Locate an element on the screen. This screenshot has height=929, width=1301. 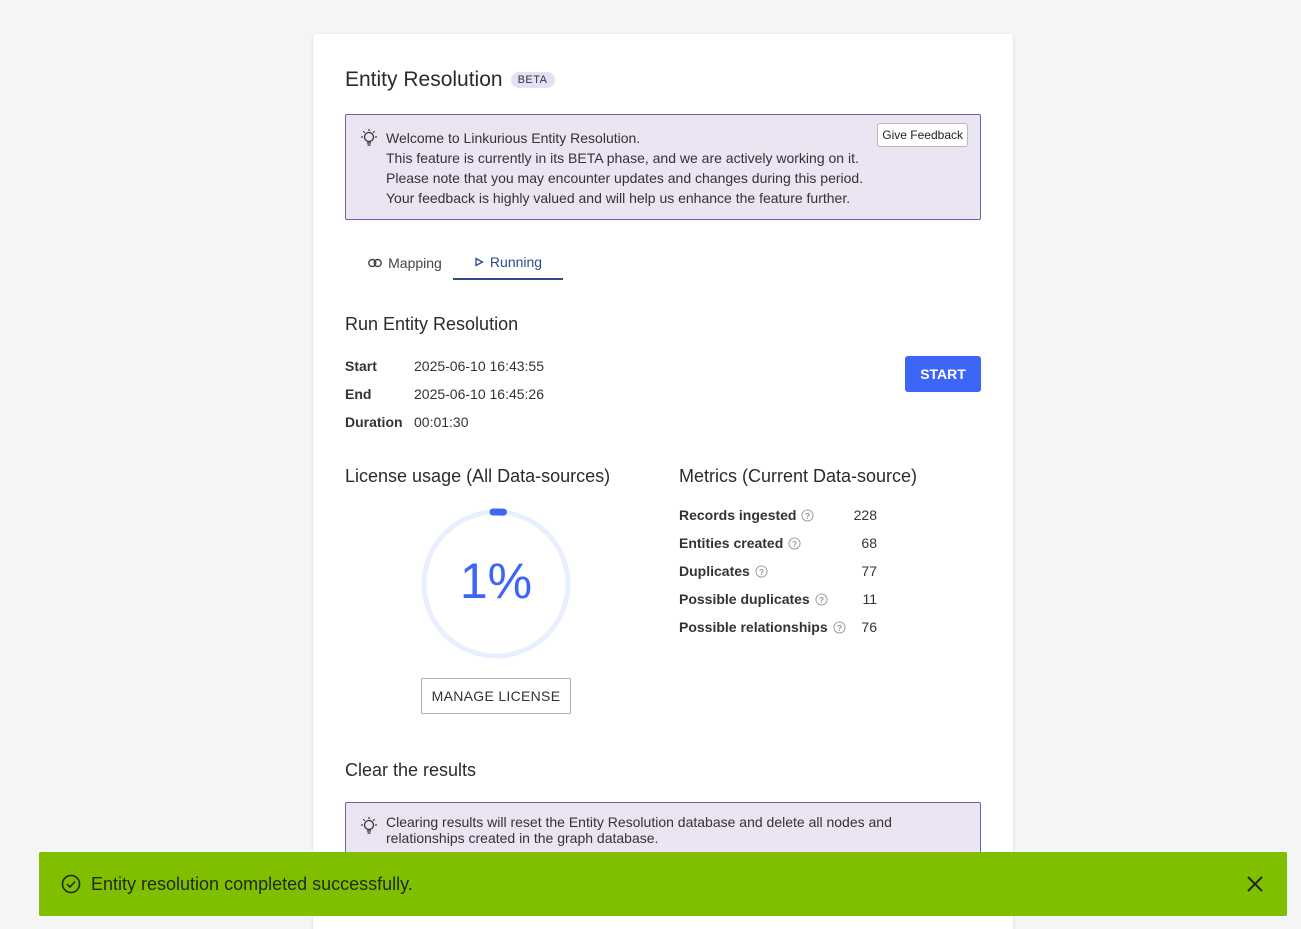
metric-row: Records ingested ? 228 is located at coordinates (779, 515).